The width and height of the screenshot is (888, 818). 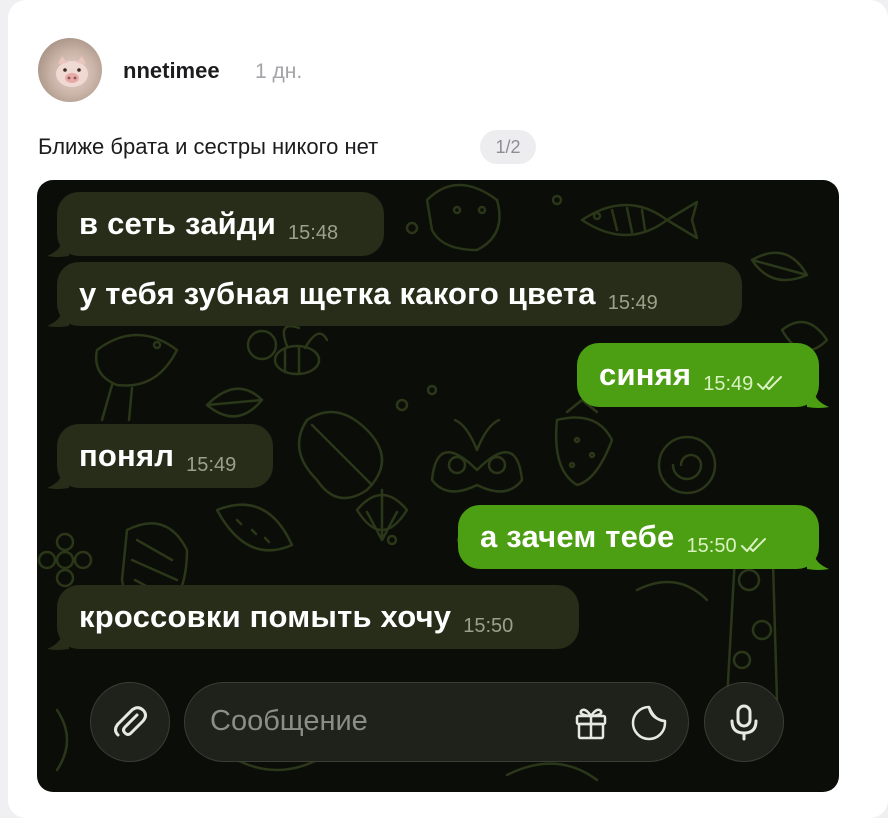 I want to click on avatar-image, so click(x=72, y=71).